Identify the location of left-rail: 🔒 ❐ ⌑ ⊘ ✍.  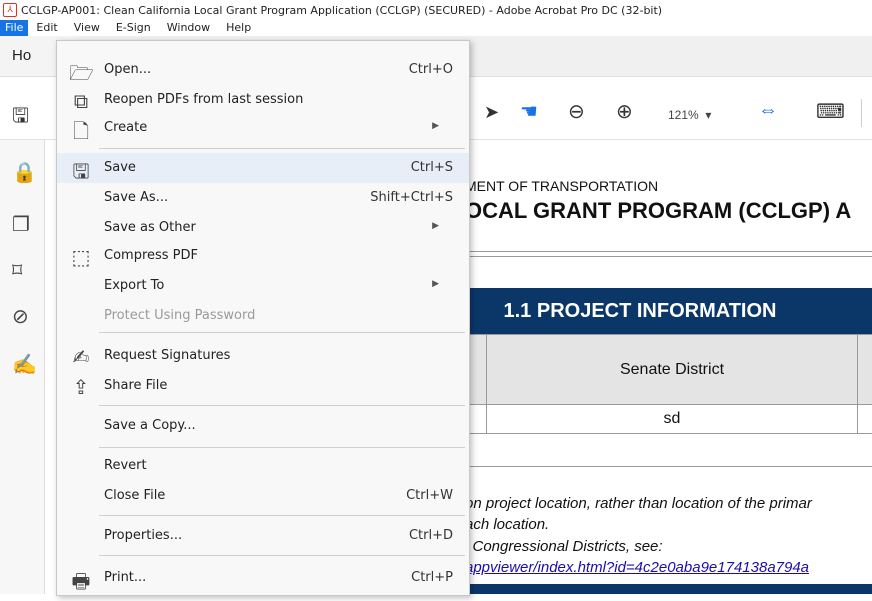
(22, 367).